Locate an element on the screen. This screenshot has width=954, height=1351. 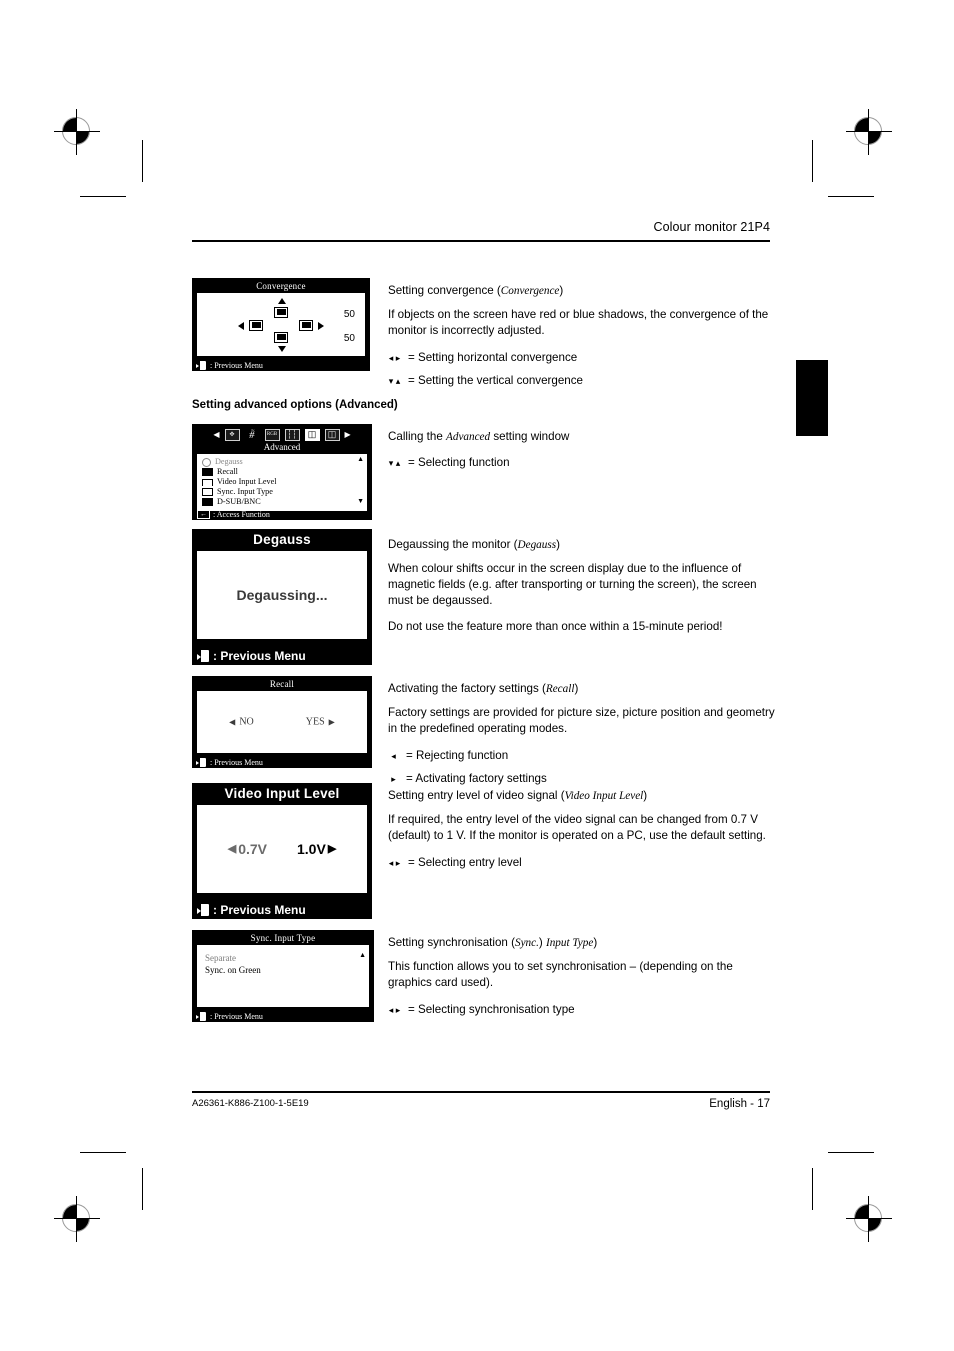
picture-position-icon: ⧤ is located at coordinates (252, 435).